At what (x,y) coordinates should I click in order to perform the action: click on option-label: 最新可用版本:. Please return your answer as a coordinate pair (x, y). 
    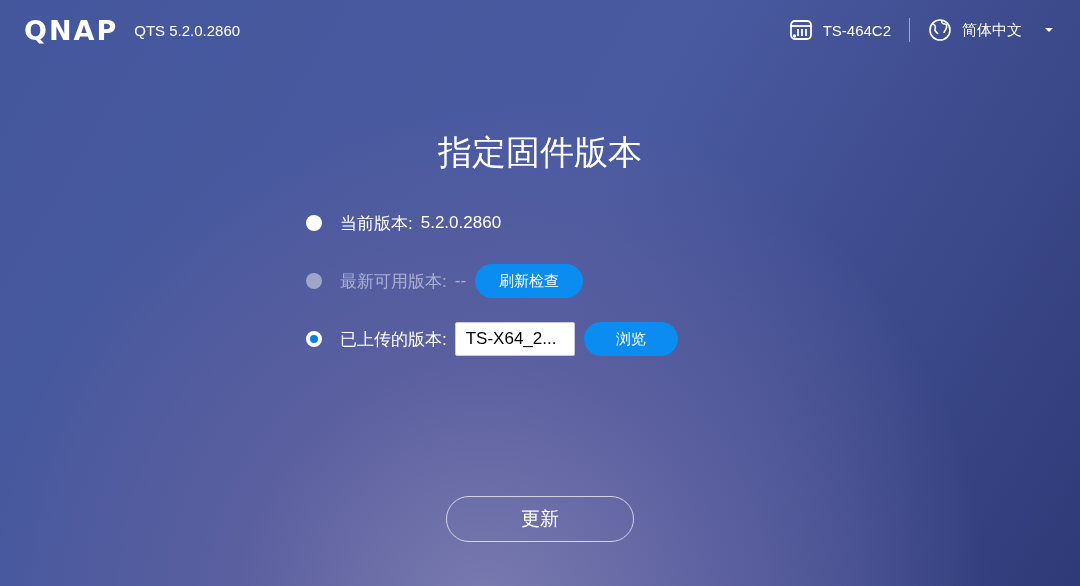
    Looking at the image, I should click on (393, 281).